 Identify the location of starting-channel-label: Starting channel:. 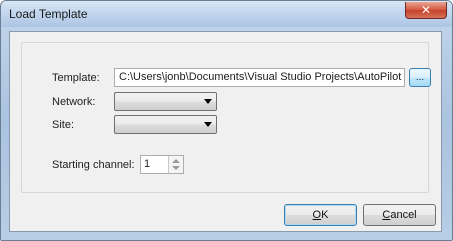
(93, 165).